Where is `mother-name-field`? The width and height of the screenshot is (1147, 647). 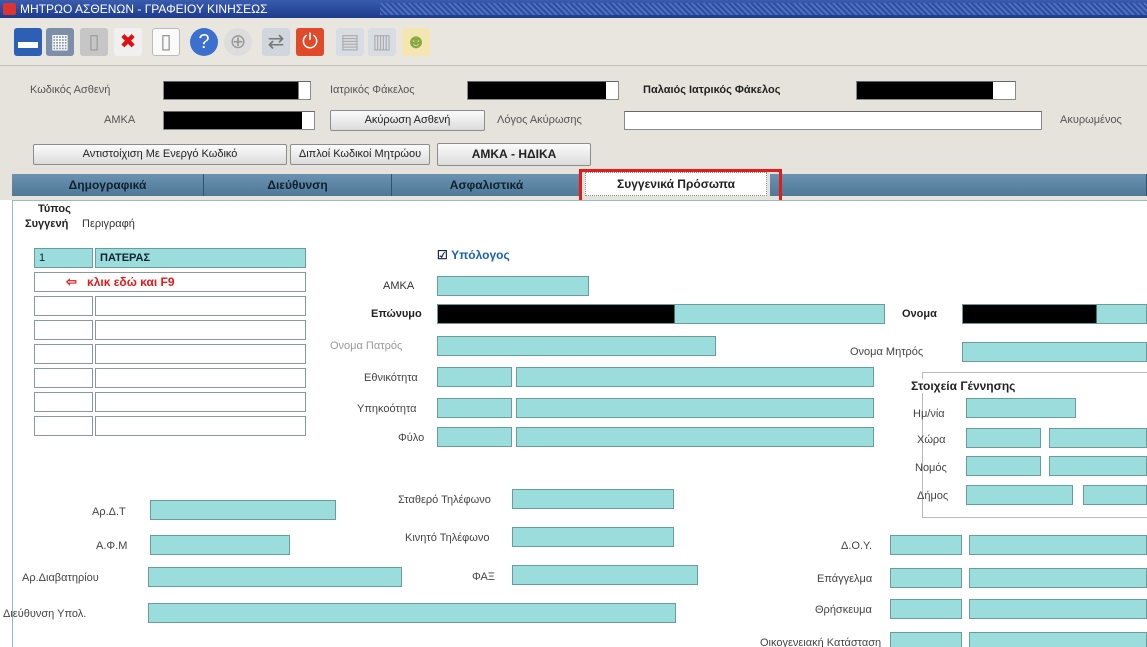 mother-name-field is located at coordinates (1054, 352).